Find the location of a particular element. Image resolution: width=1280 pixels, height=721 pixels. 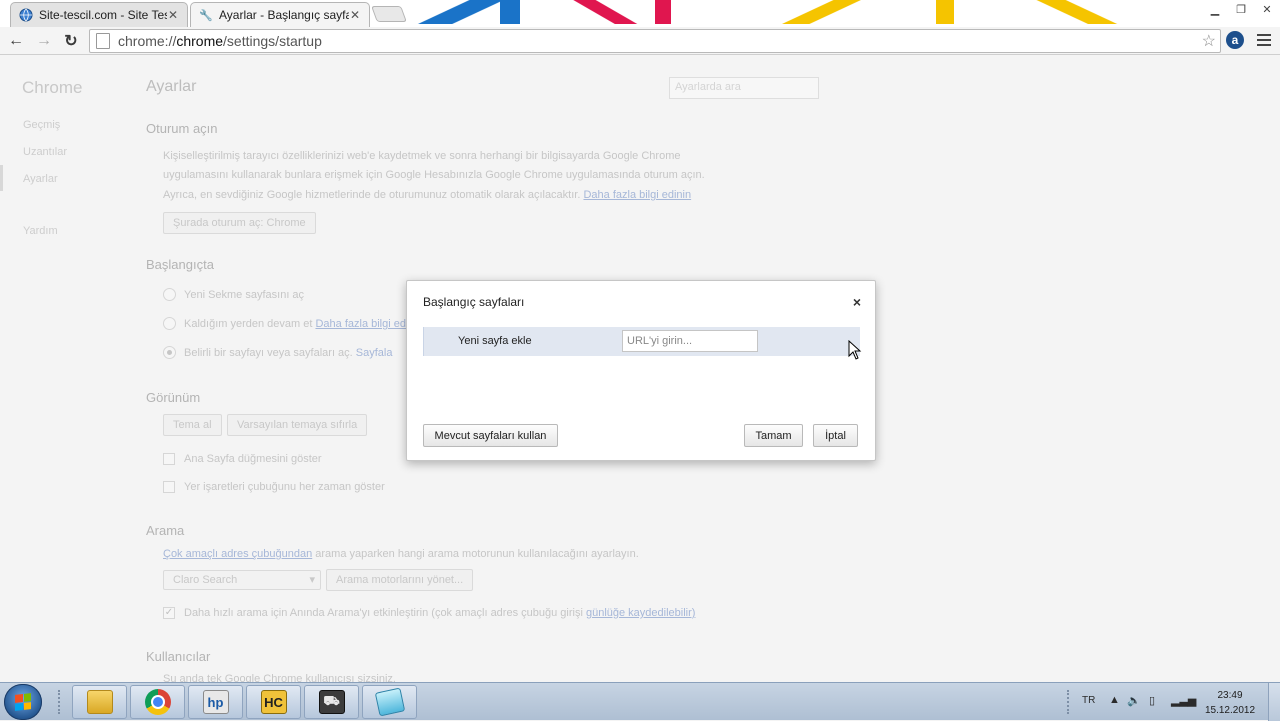

set-pages-link: Sayfala is located at coordinates (374, 353).